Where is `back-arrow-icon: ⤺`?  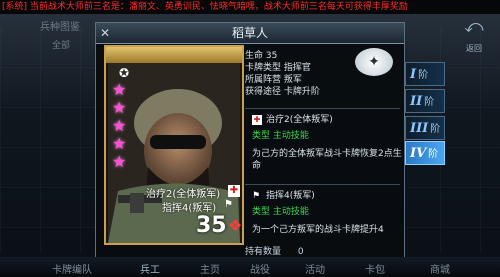 back-arrow-icon: ⤺ is located at coordinates (474, 26).